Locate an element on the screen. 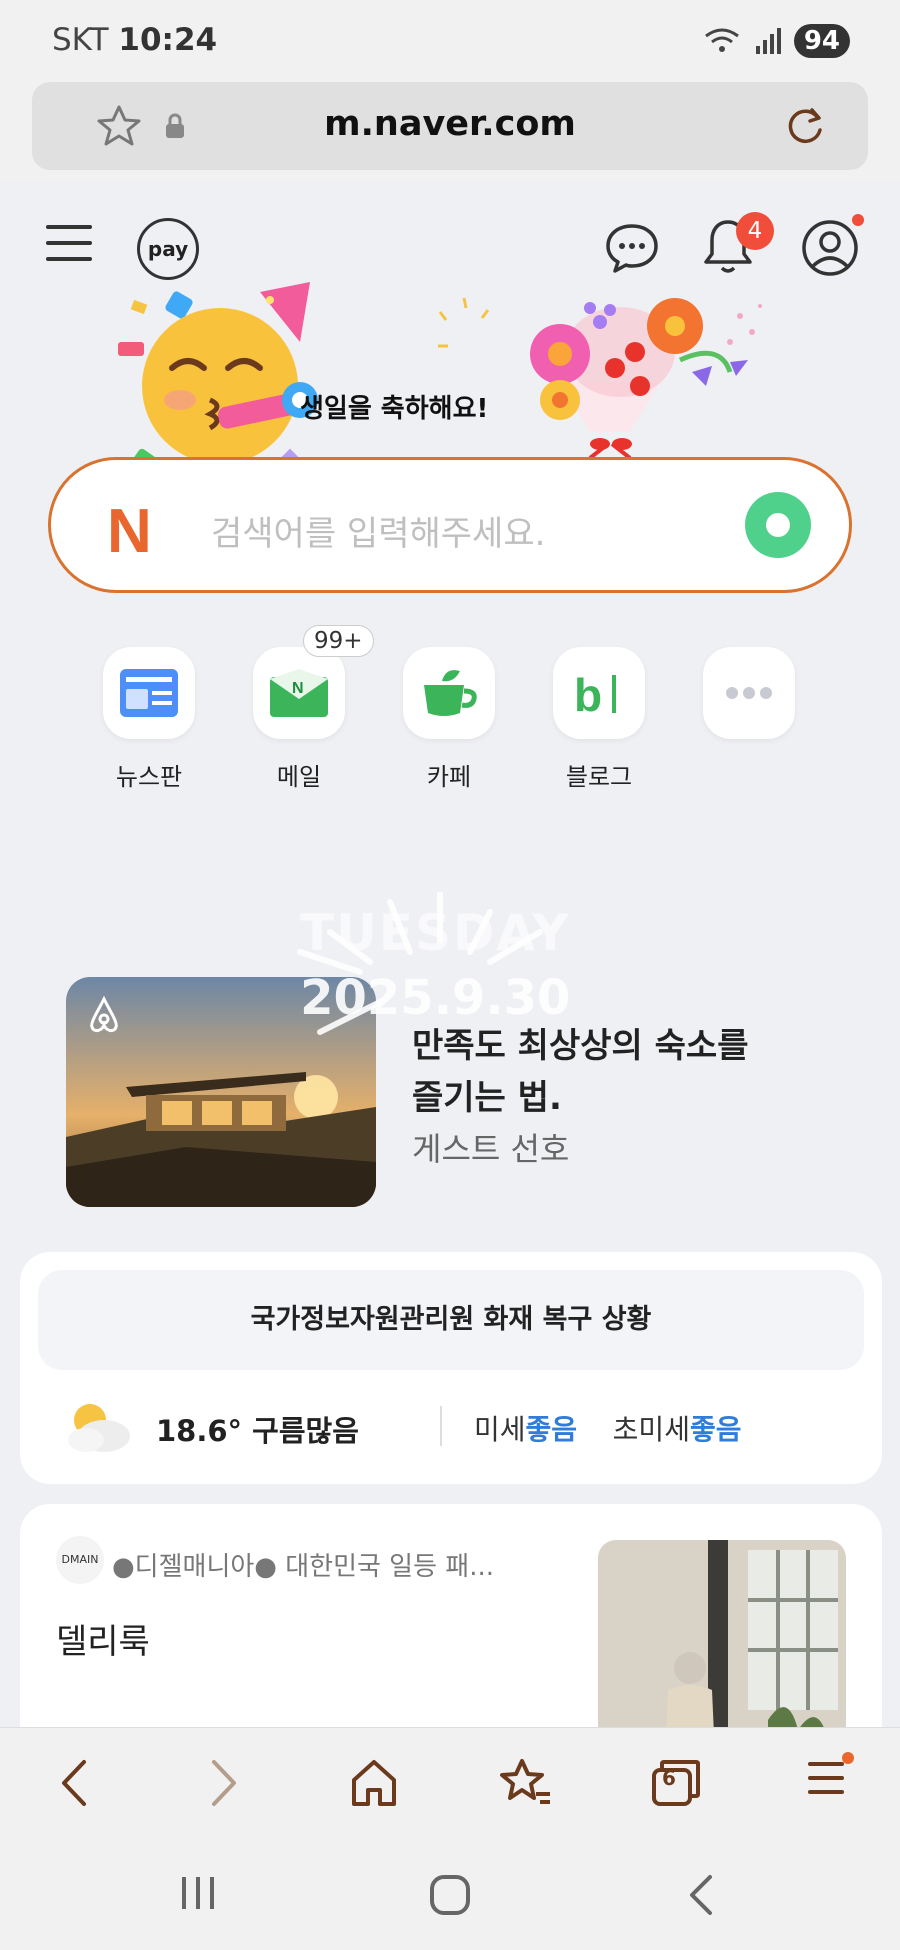  battery-indicator: 94 is located at coordinates (821, 41).